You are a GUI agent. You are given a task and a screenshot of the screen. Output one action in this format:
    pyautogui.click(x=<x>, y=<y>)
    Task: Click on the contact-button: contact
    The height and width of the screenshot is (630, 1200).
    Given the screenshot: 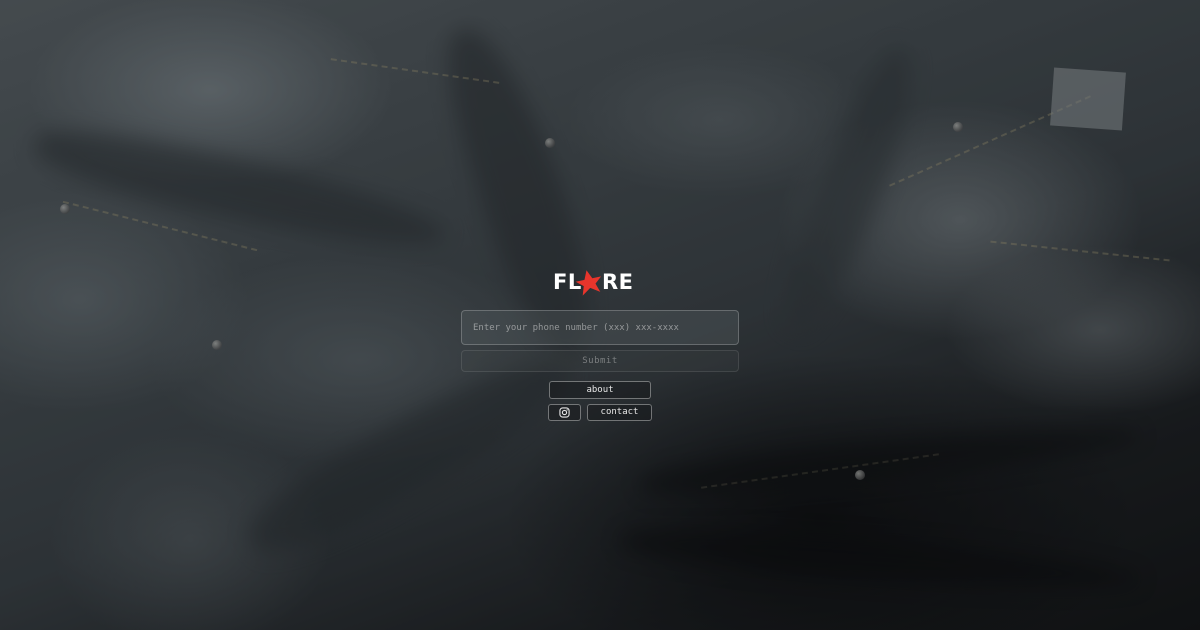 What is the action you would take?
    pyautogui.click(x=619, y=412)
    